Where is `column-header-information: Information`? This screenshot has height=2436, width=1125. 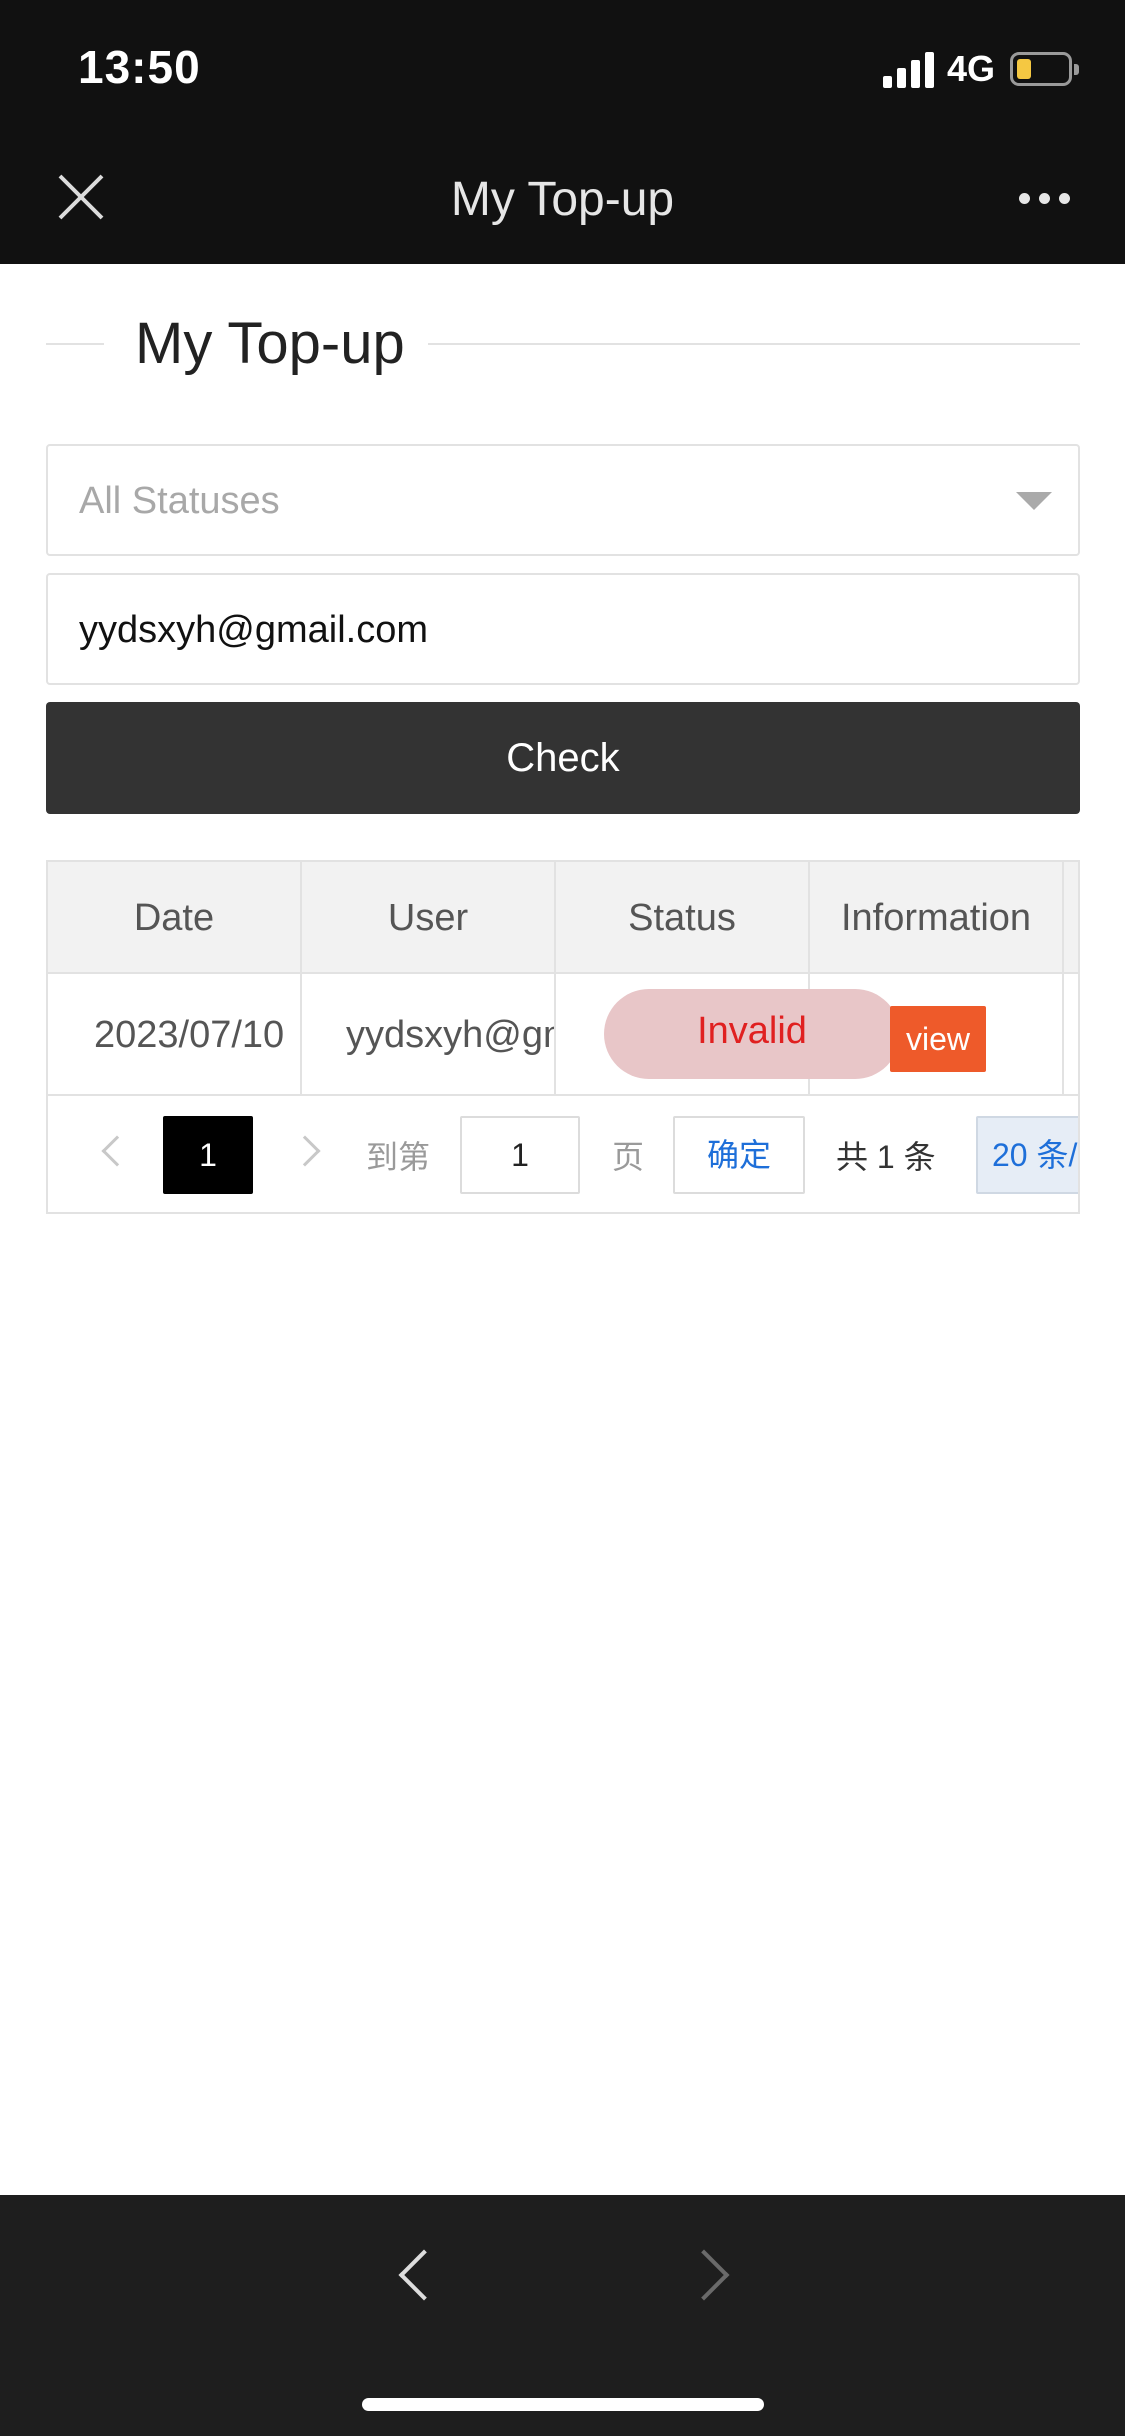
column-header-information: Information is located at coordinates (937, 918).